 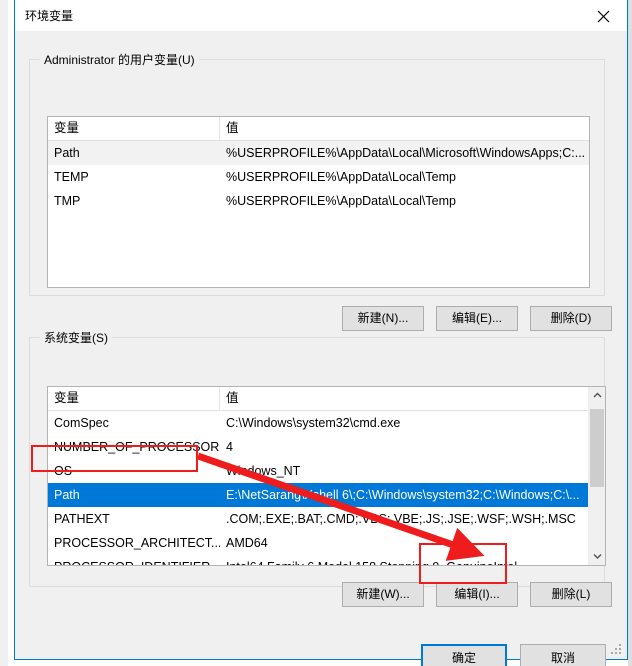 I want to click on ok-button: 确定, so click(x=464, y=655).